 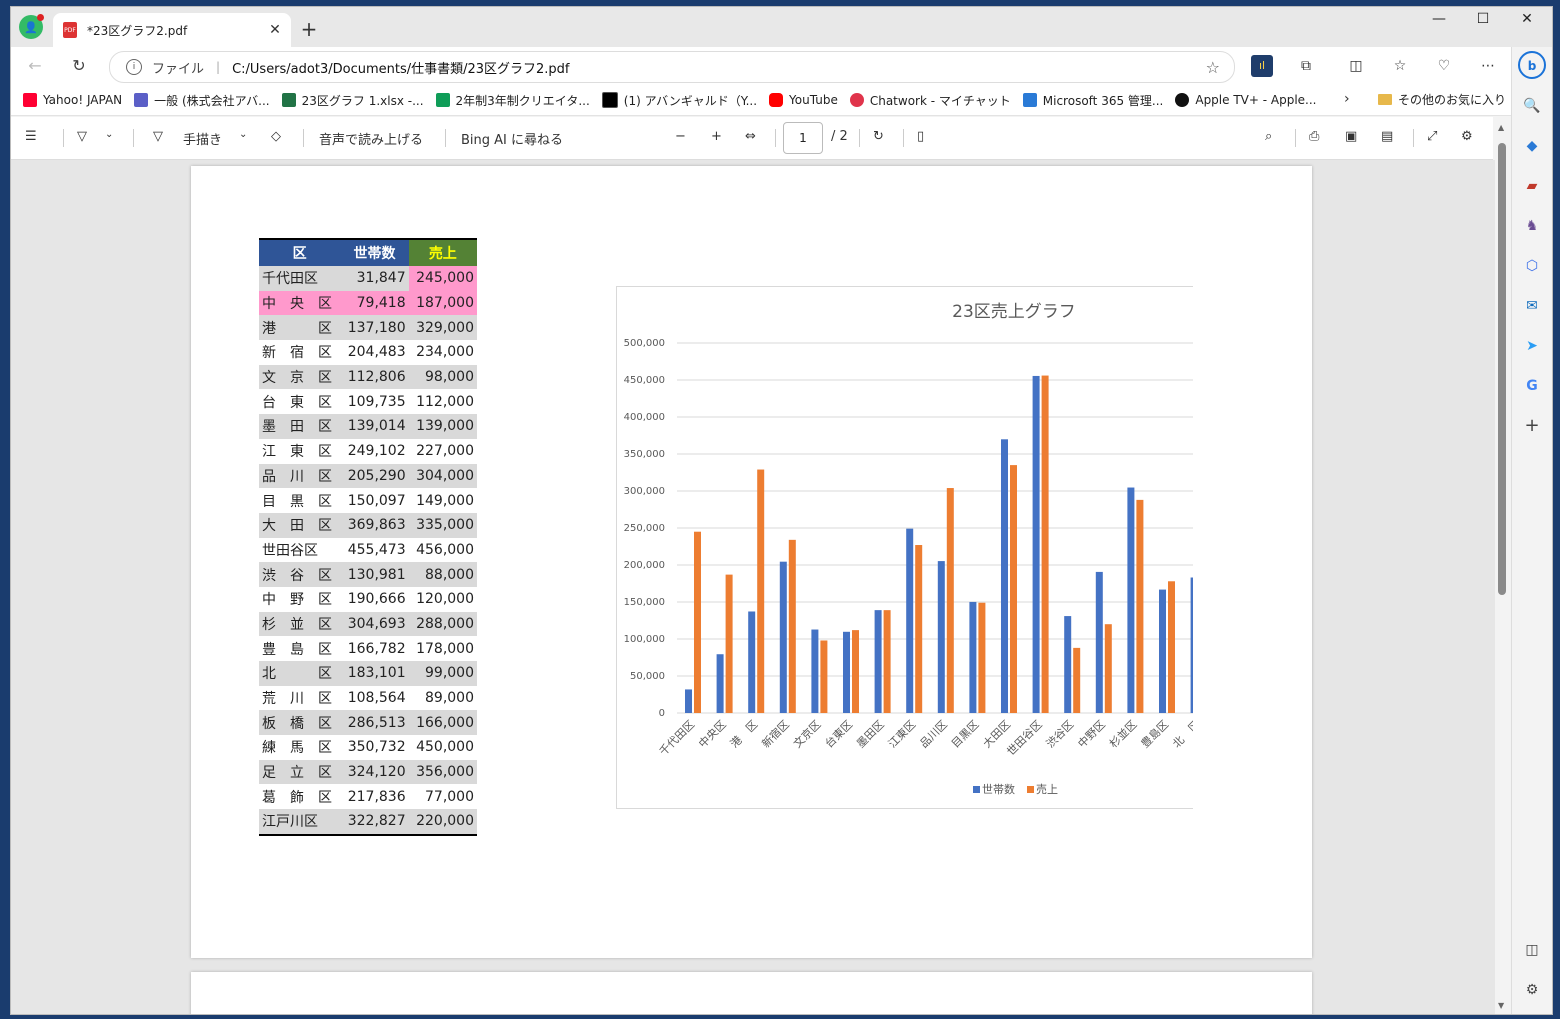 What do you see at coordinates (300, 525) in the screenshot?
I see `ward-cell: 大 田 区` at bounding box center [300, 525].